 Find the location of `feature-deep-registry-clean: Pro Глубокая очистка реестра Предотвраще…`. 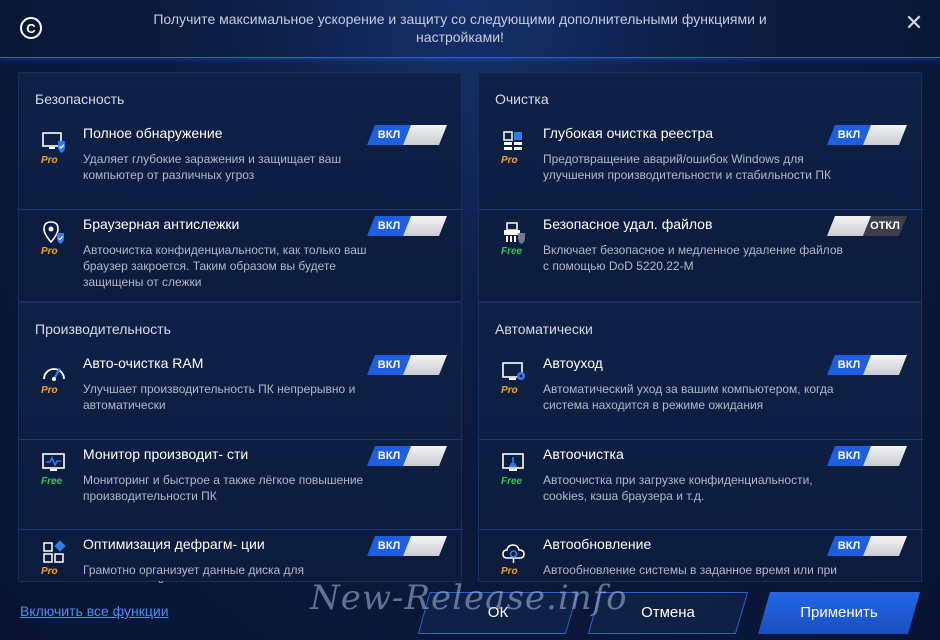

feature-deep-registry-clean: Pro Глубокая очистка реестра Предотвраще… is located at coordinates (701, 164).